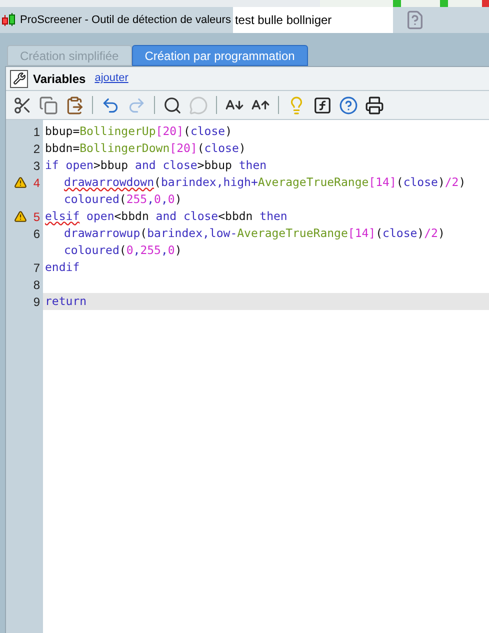  What do you see at coordinates (125, 20) in the screenshot?
I see `window-title: ProScreener - Outil de détection de valeurs` at bounding box center [125, 20].